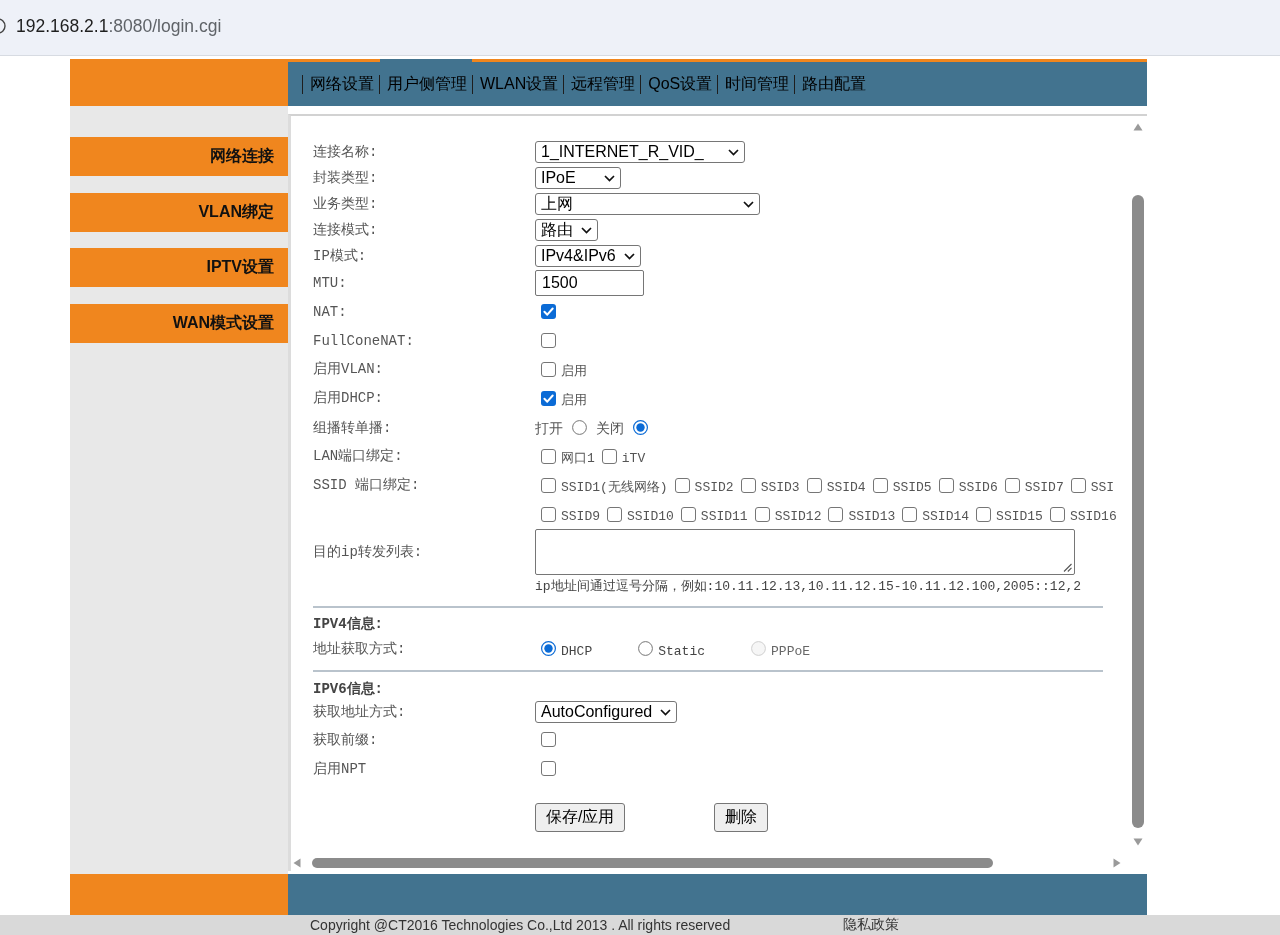  I want to click on field-label: 连接名称:, so click(345, 152).